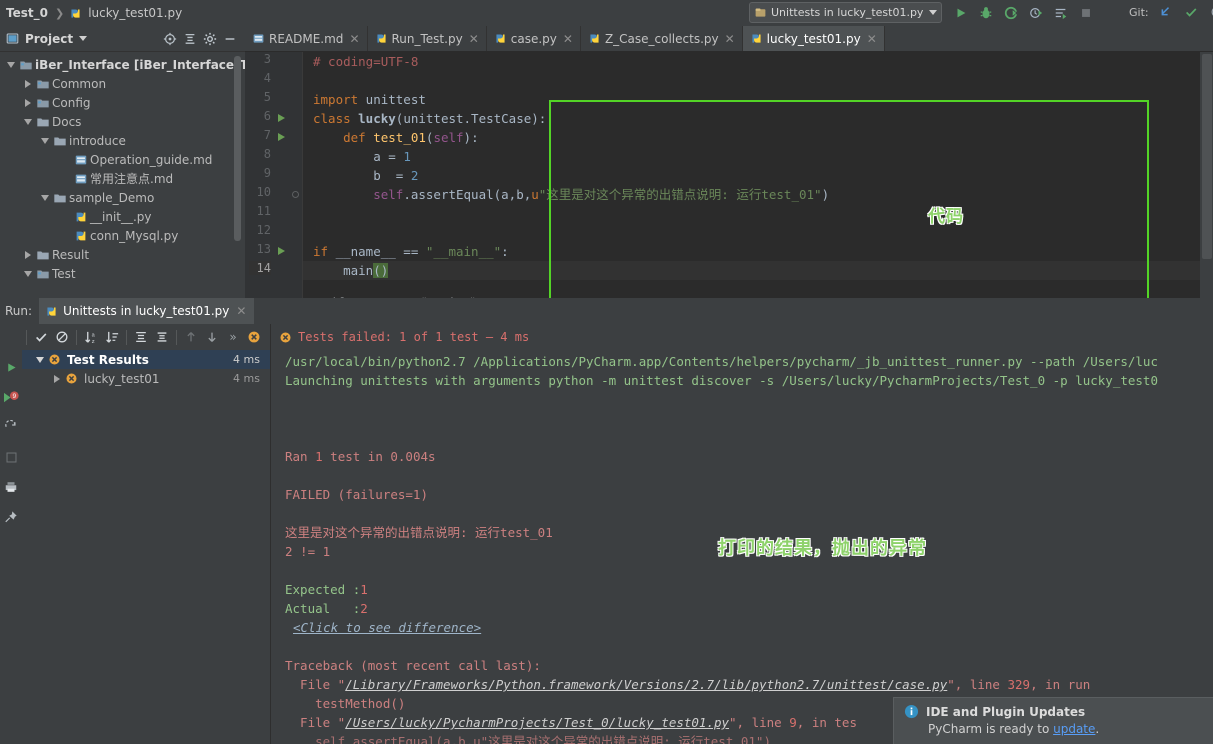  I want to click on tree-item: Config, so click(122, 102).